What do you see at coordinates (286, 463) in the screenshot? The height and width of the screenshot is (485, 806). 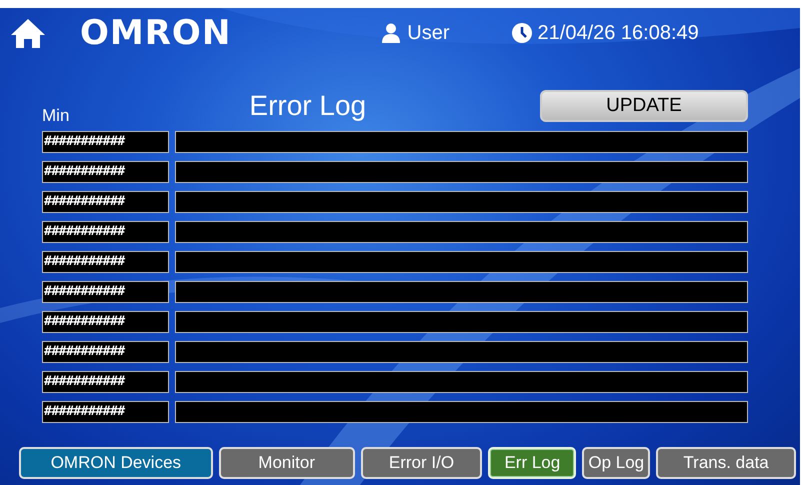 I see `nav-button: Monitor` at bounding box center [286, 463].